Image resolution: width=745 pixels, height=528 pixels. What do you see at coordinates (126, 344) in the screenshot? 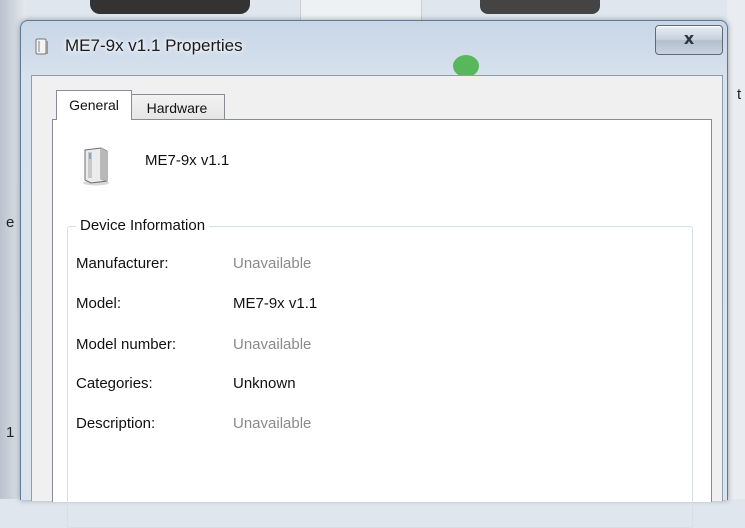
I see `field-label: Model number:` at bounding box center [126, 344].